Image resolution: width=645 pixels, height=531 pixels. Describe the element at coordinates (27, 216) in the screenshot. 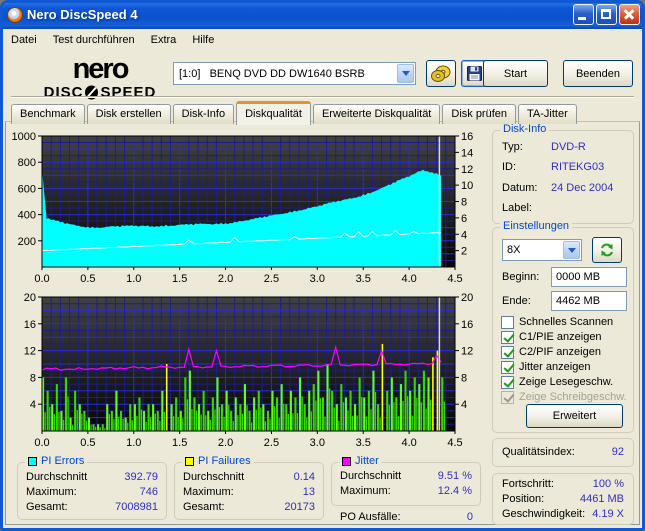

I see `svg-text: 400` at that location.